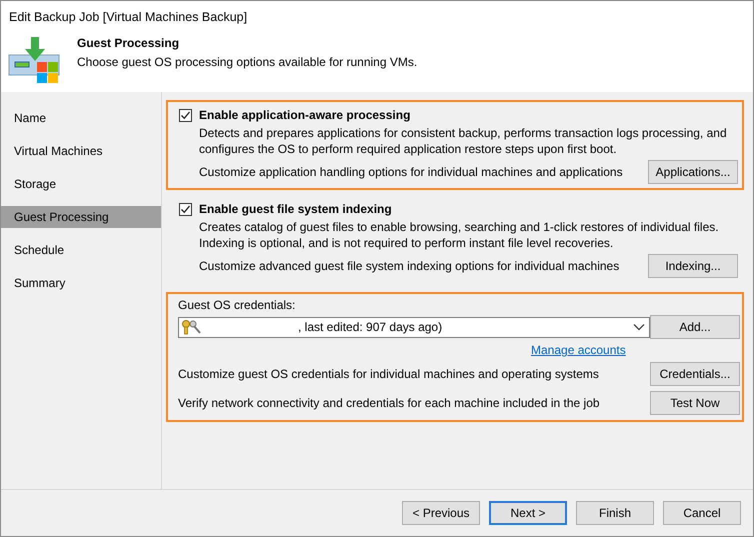  Describe the element at coordinates (128, 17) in the screenshot. I see `window-title: Edit Backup Job [Virtual Machines Backup]` at that location.